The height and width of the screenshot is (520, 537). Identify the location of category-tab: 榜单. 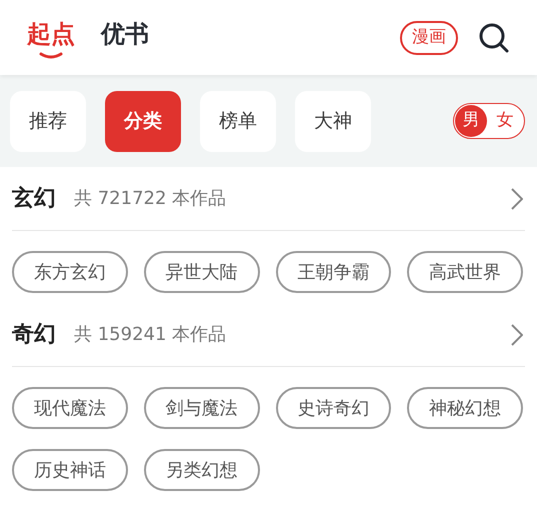
(238, 121).